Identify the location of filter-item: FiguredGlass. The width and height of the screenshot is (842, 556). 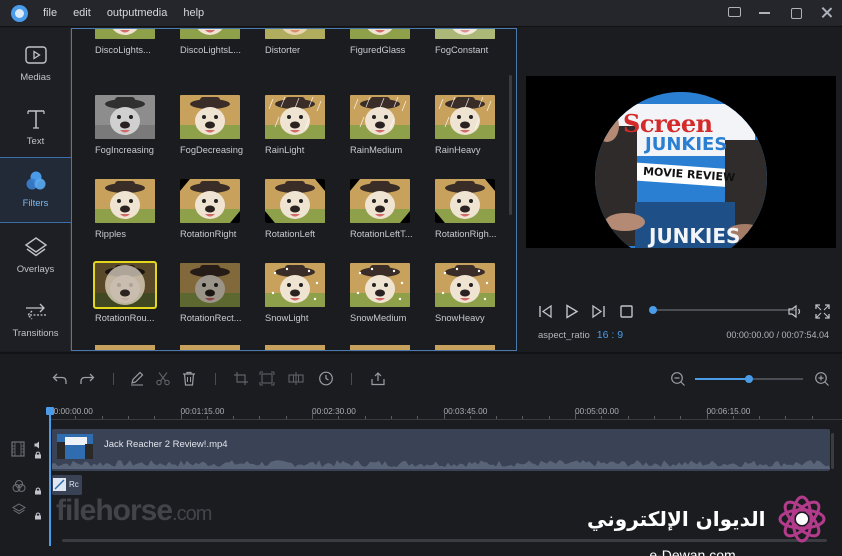
(386, 42).